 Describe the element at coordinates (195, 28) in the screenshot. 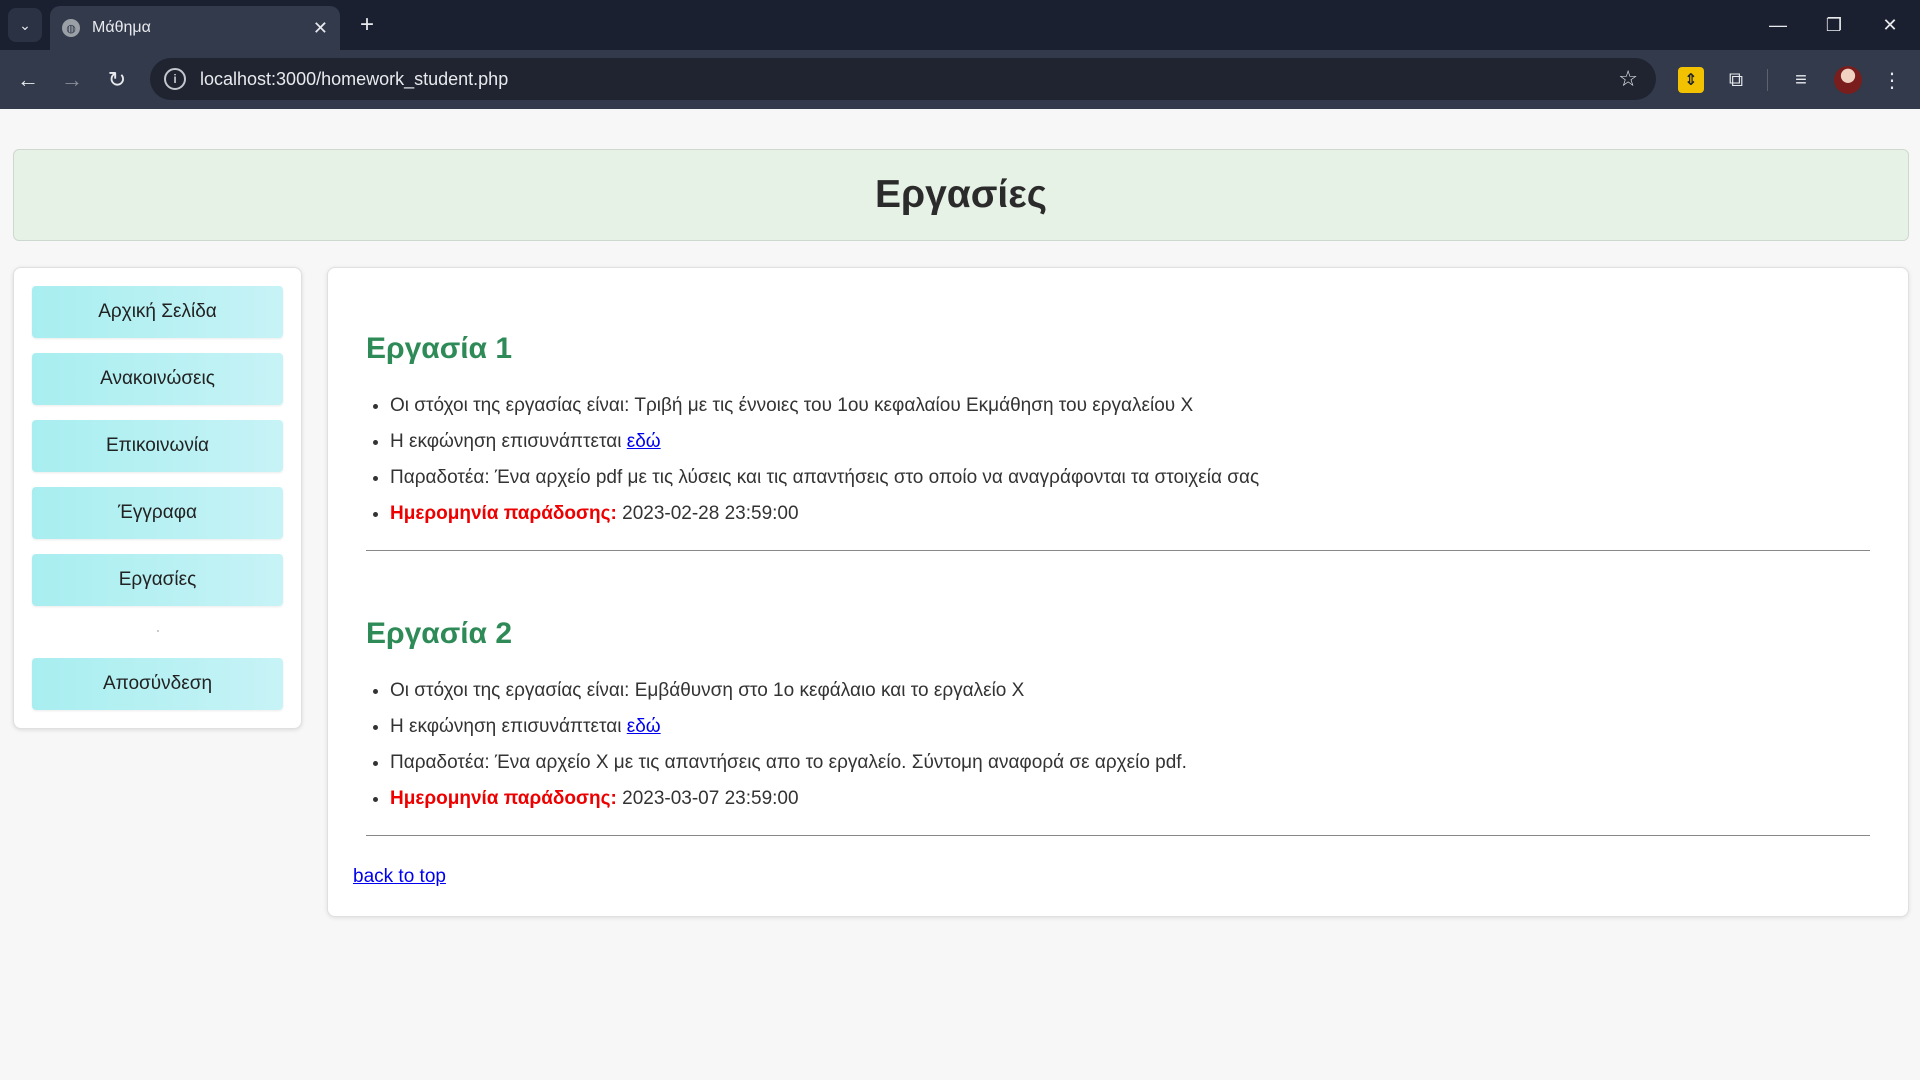

I see `browser-tab: ◍ Μάθημα ✕` at that location.